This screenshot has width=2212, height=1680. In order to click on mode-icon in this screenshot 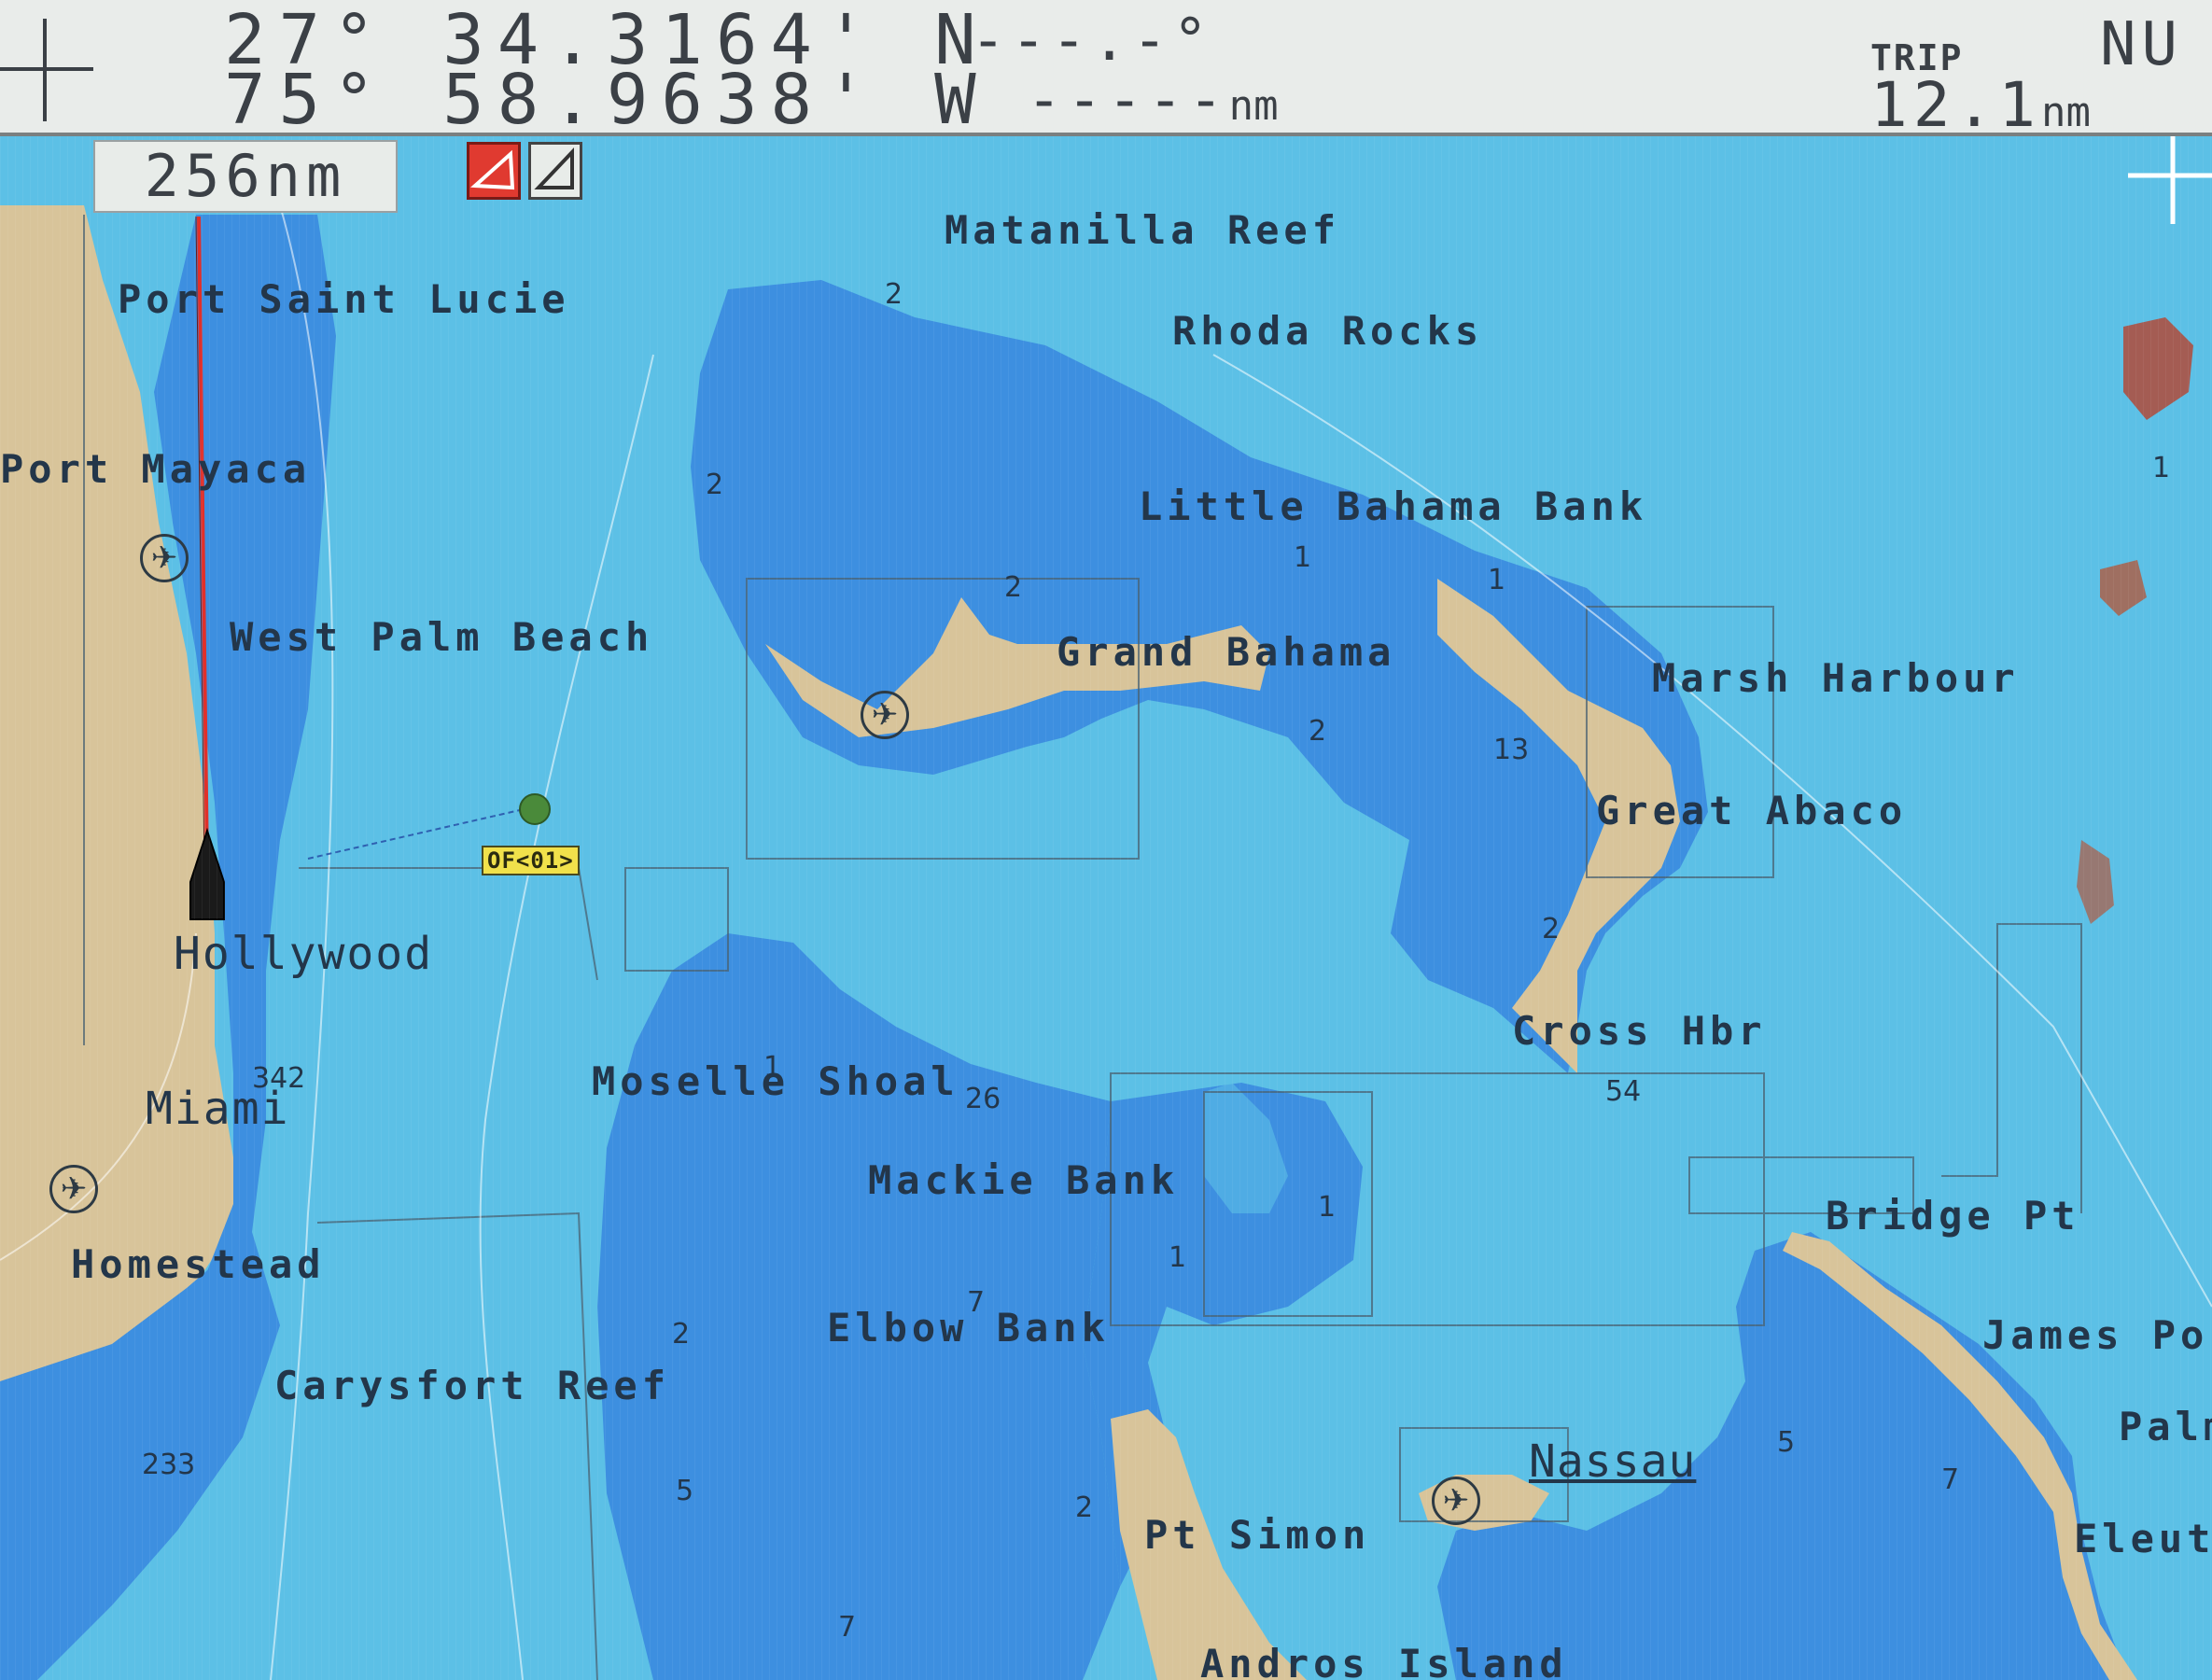, I will do `click(494, 171)`.